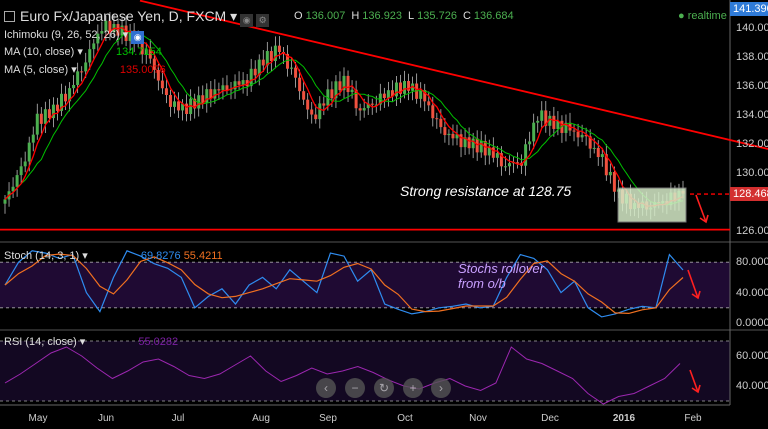 This screenshot has height=429, width=768. What do you see at coordinates (441, 388) in the screenshot?
I see `scroll-right-button: ›` at bounding box center [441, 388].